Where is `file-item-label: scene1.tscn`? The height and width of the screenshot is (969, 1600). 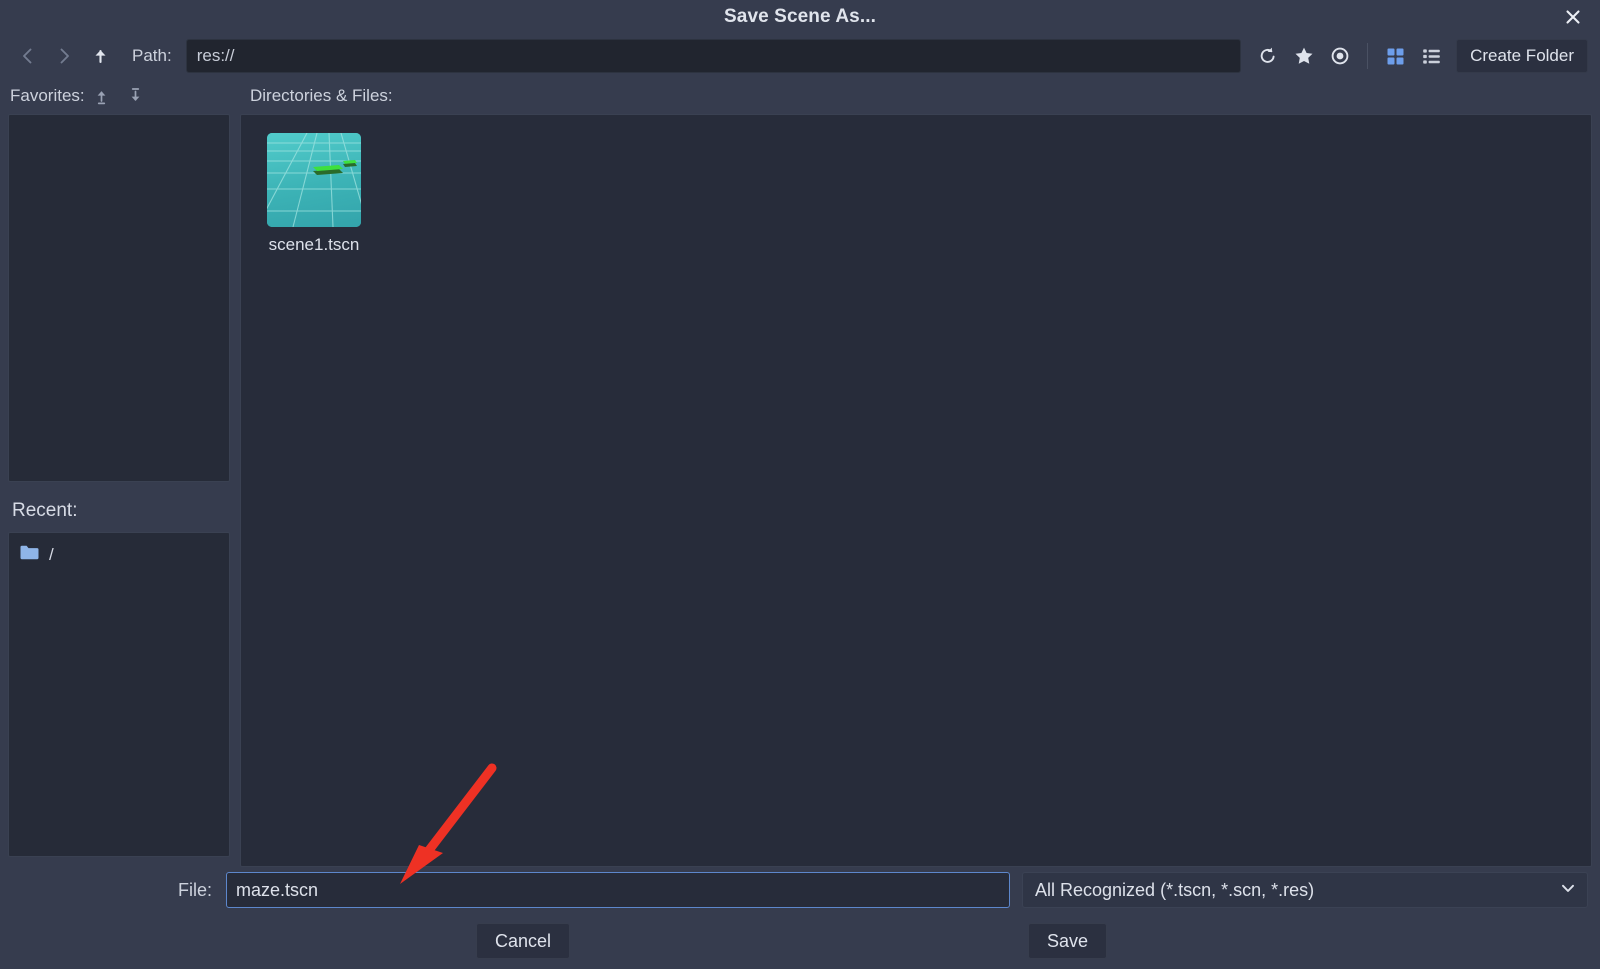
file-item-label: scene1.tscn is located at coordinates (314, 244).